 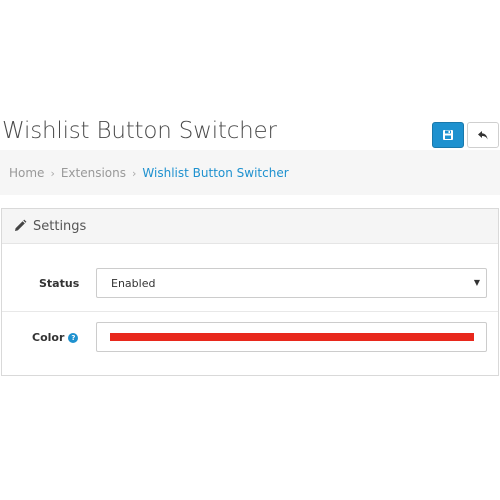 What do you see at coordinates (73, 338) in the screenshot?
I see `help-icon: ?` at bounding box center [73, 338].